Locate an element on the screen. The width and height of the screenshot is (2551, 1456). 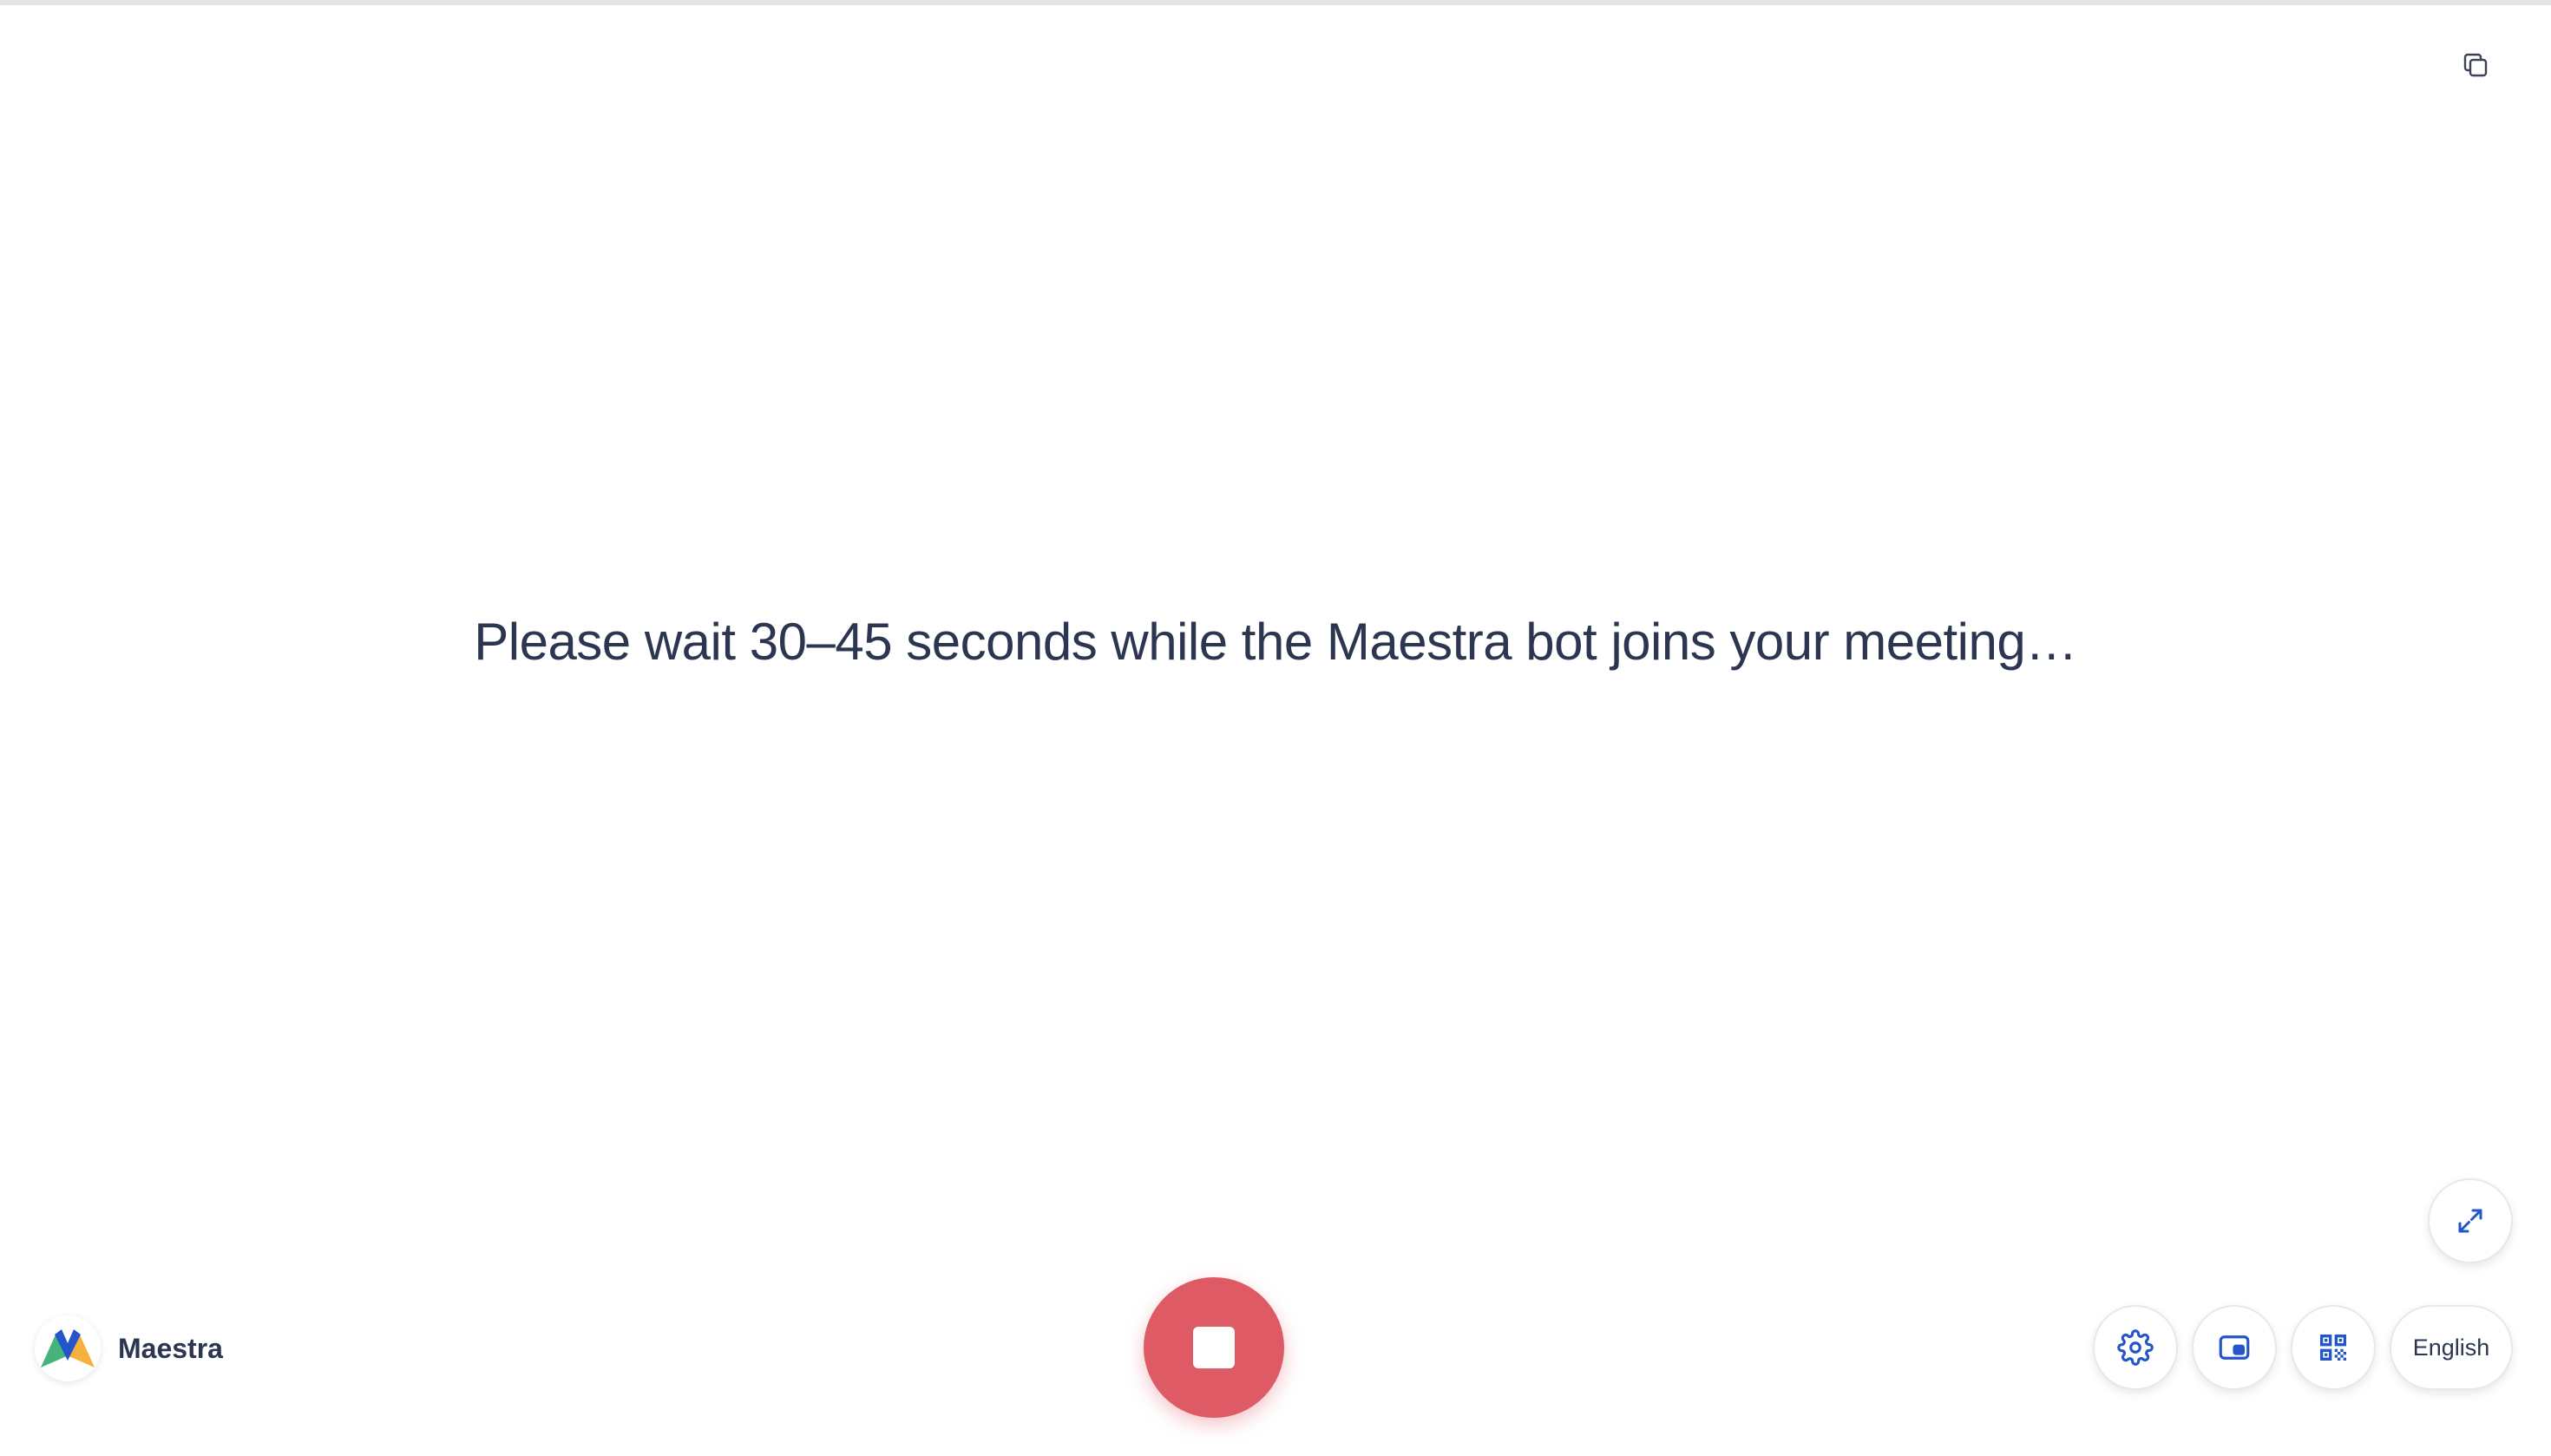
top-divider is located at coordinates (1275, 2).